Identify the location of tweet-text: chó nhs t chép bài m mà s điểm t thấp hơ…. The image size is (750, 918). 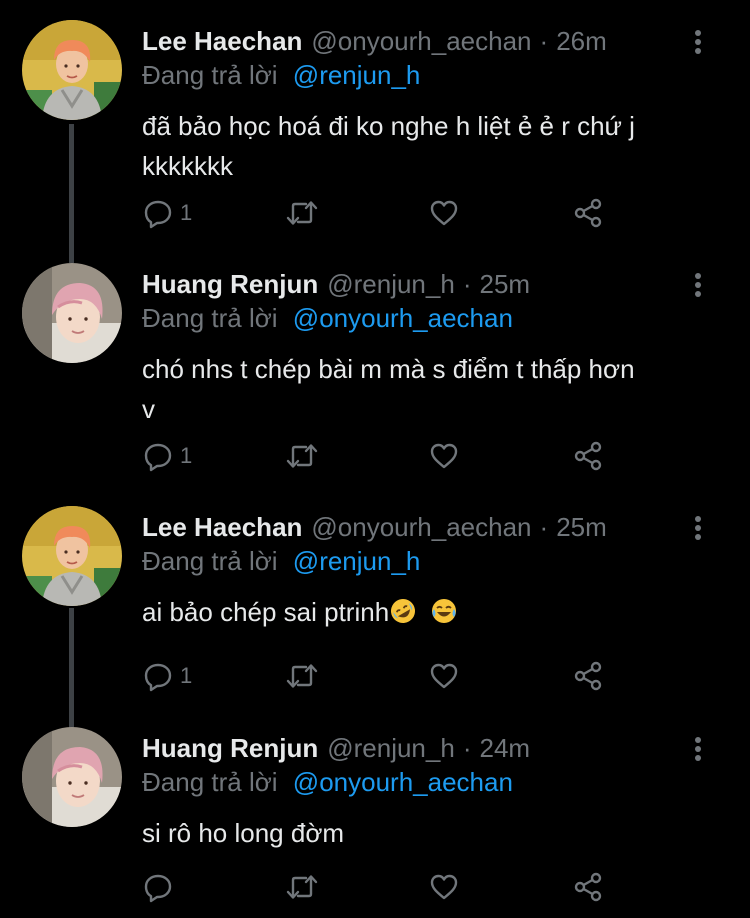
(432, 389).